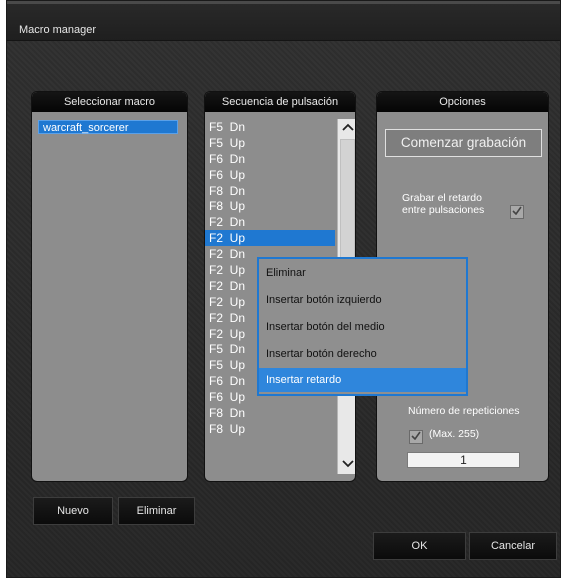 Image resolution: width=567 pixels, height=578 pixels. I want to click on sequence-row: F6 Up, so click(270, 175).